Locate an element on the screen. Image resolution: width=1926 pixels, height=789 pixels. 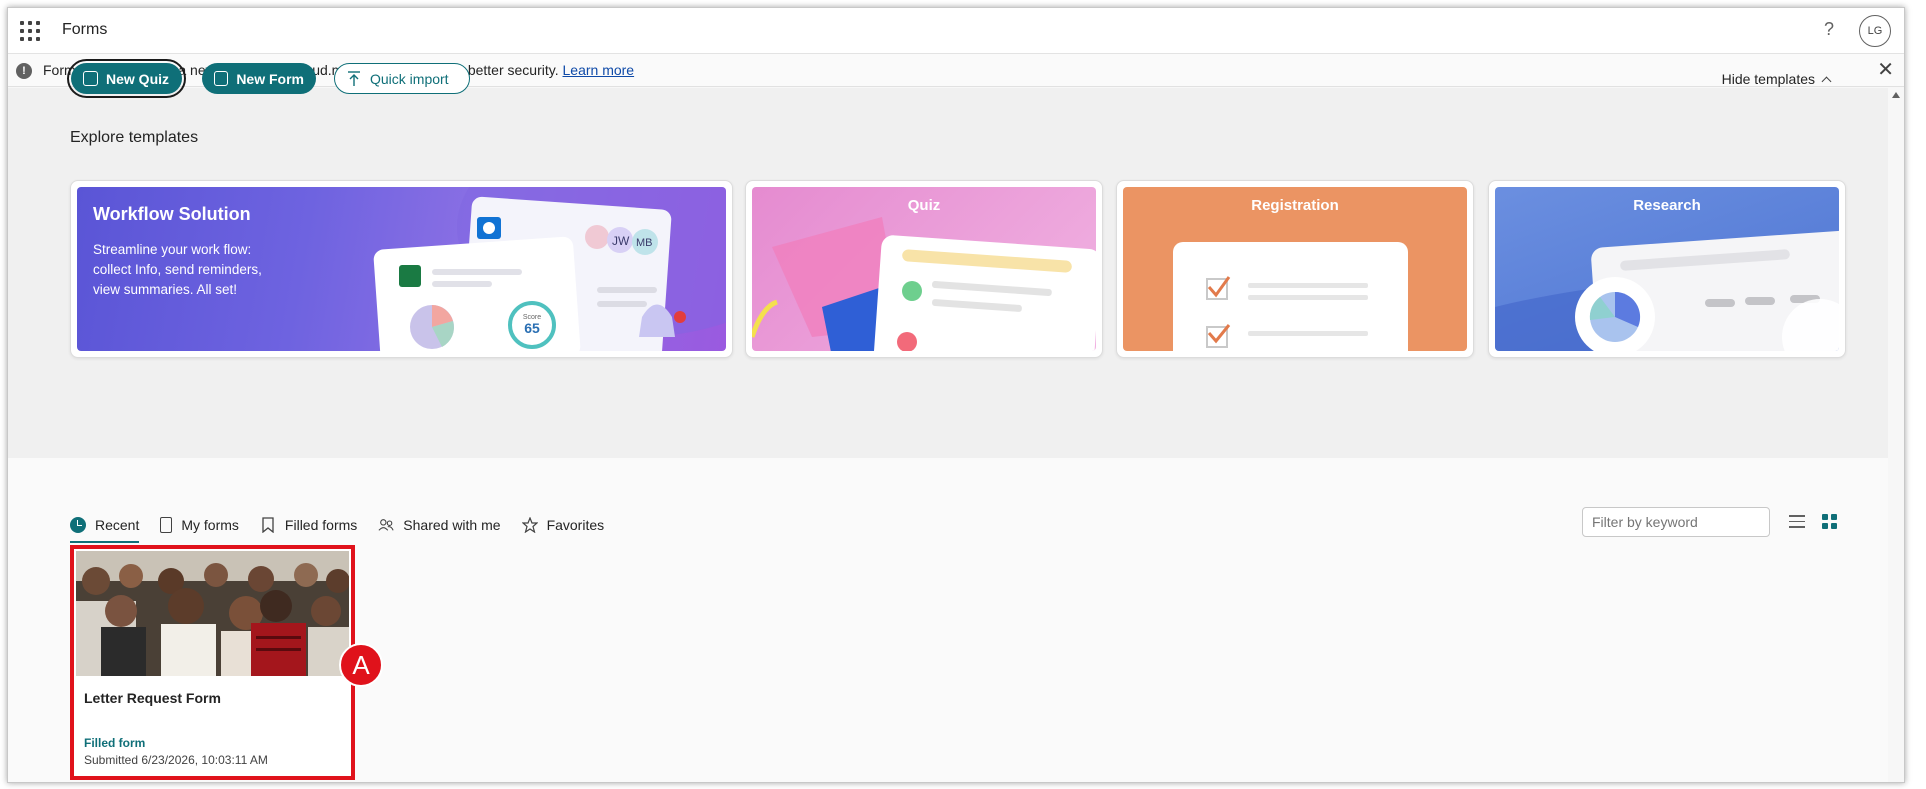
tab-filled-forms-label: Filled forms is located at coordinates (321, 525).